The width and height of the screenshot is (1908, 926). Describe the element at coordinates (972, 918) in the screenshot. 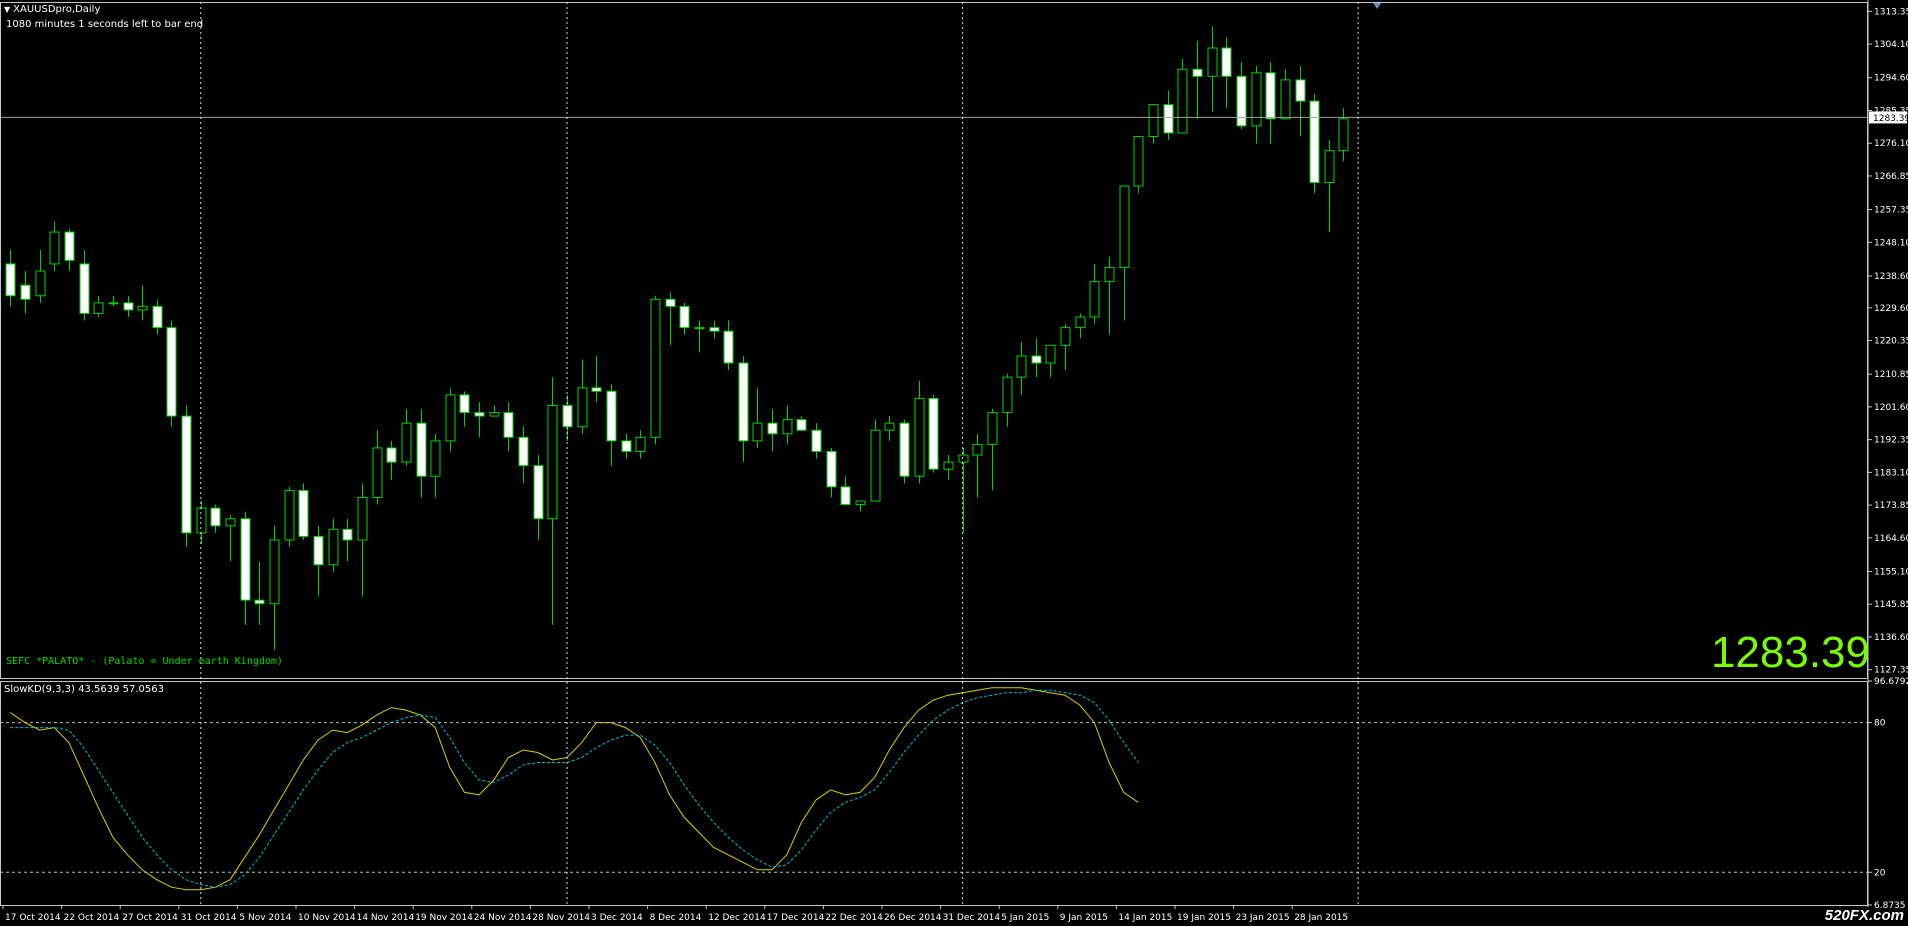

I see `date-tick-label: 31 Dec 2014` at that location.